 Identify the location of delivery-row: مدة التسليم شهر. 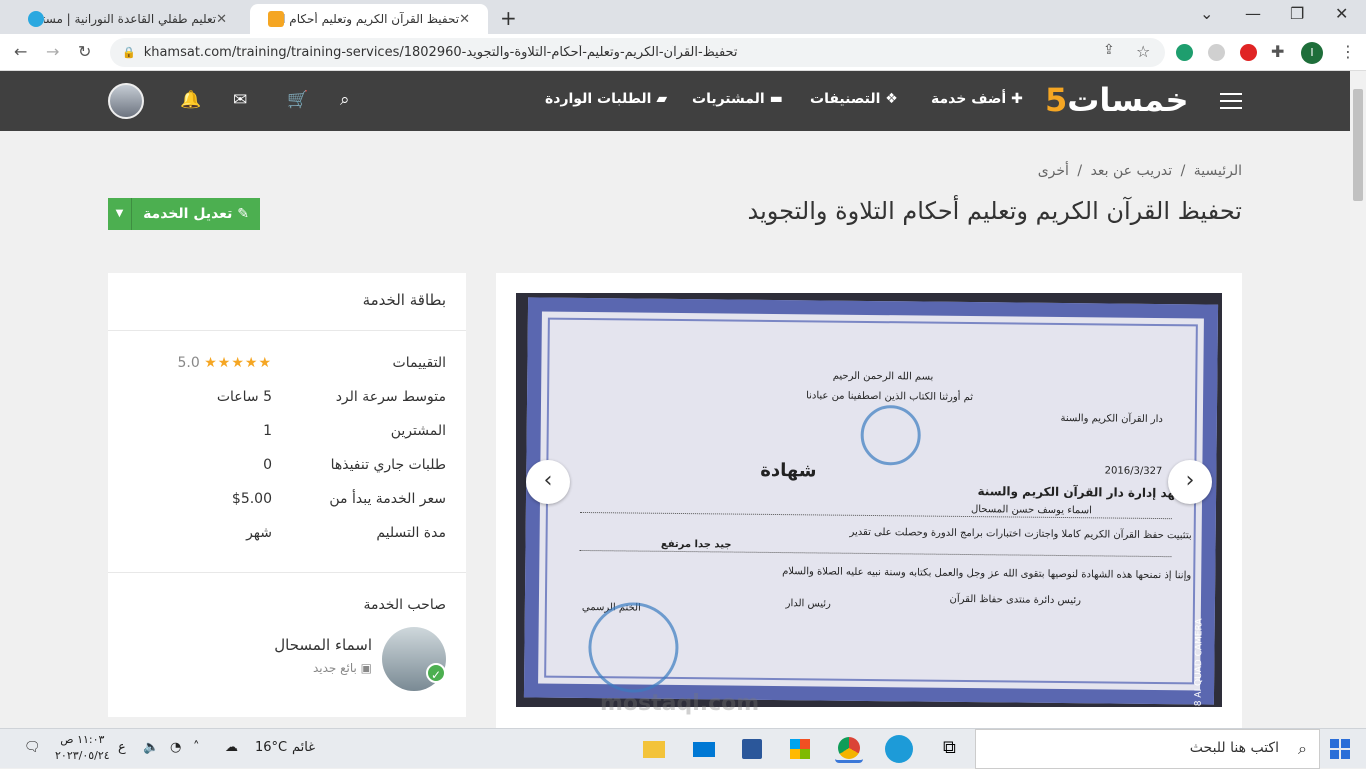
(346, 533).